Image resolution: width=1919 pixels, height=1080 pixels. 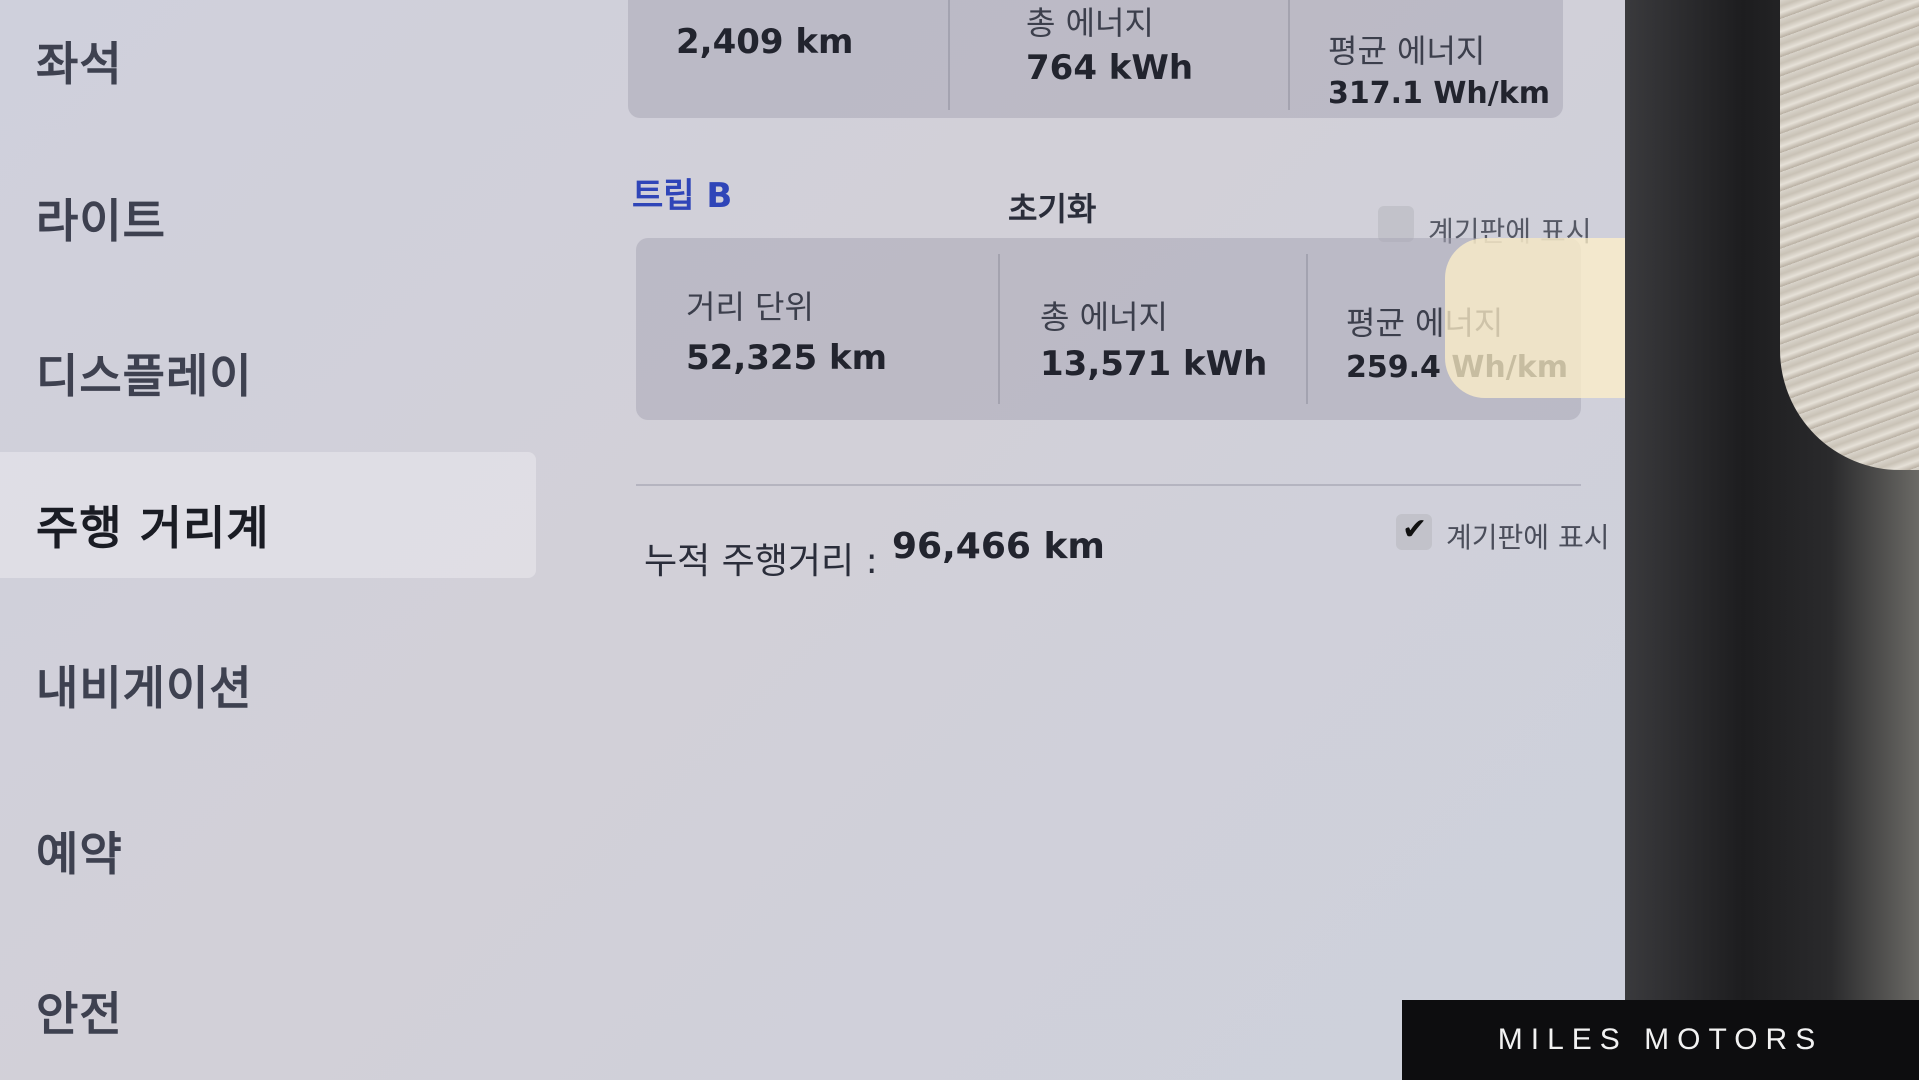 What do you see at coordinates (1528, 537) in the screenshot?
I see `odometer-show-on-cluster-label: 계기판에 표시` at bounding box center [1528, 537].